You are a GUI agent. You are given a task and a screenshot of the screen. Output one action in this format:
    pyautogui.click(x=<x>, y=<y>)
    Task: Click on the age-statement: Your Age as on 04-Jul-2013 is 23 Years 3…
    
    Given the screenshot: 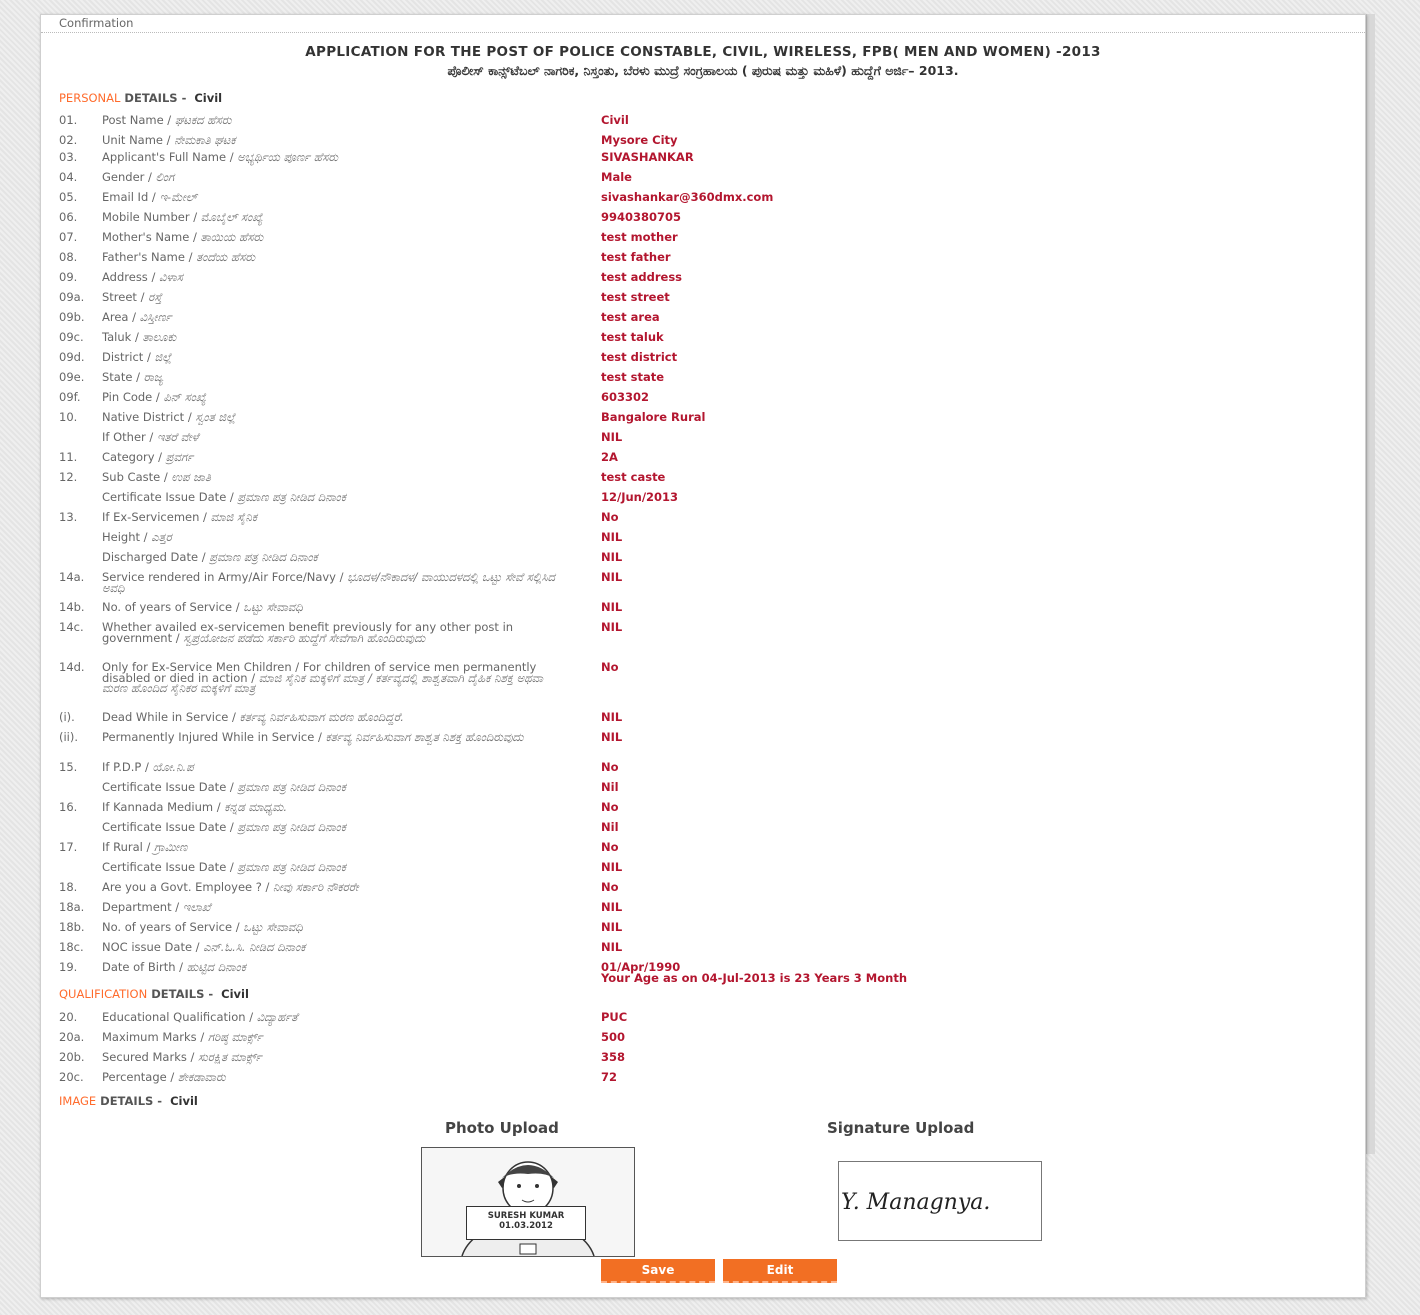 What is the action you would take?
    pyautogui.click(x=754, y=977)
    